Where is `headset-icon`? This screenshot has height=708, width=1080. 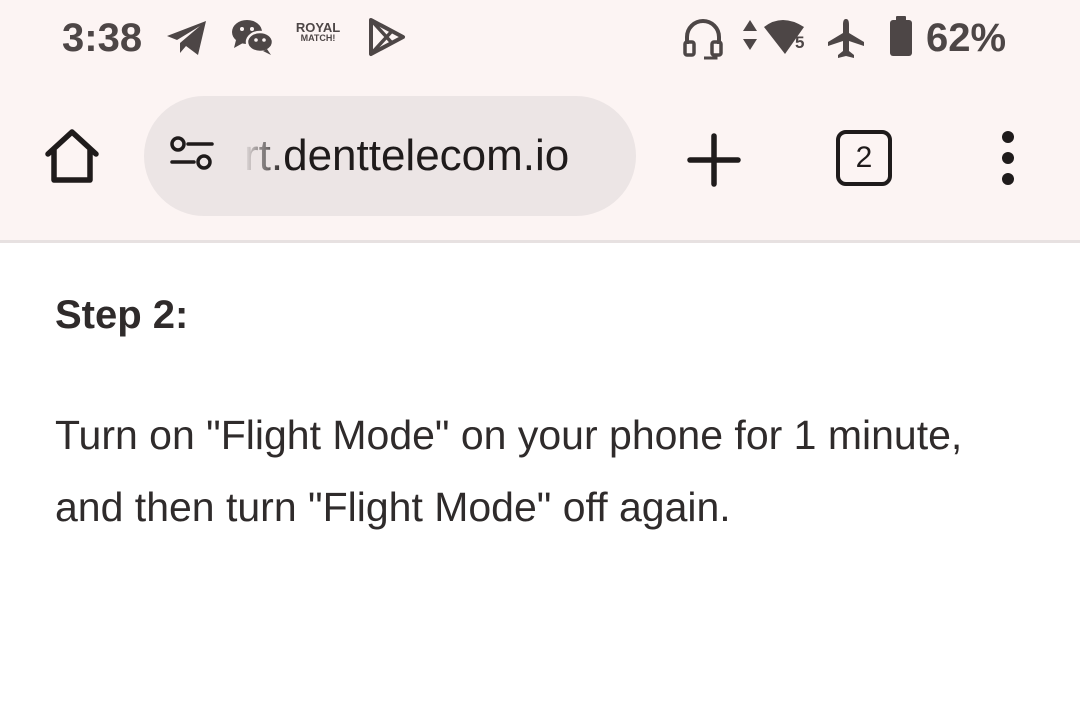 headset-icon is located at coordinates (703, 39).